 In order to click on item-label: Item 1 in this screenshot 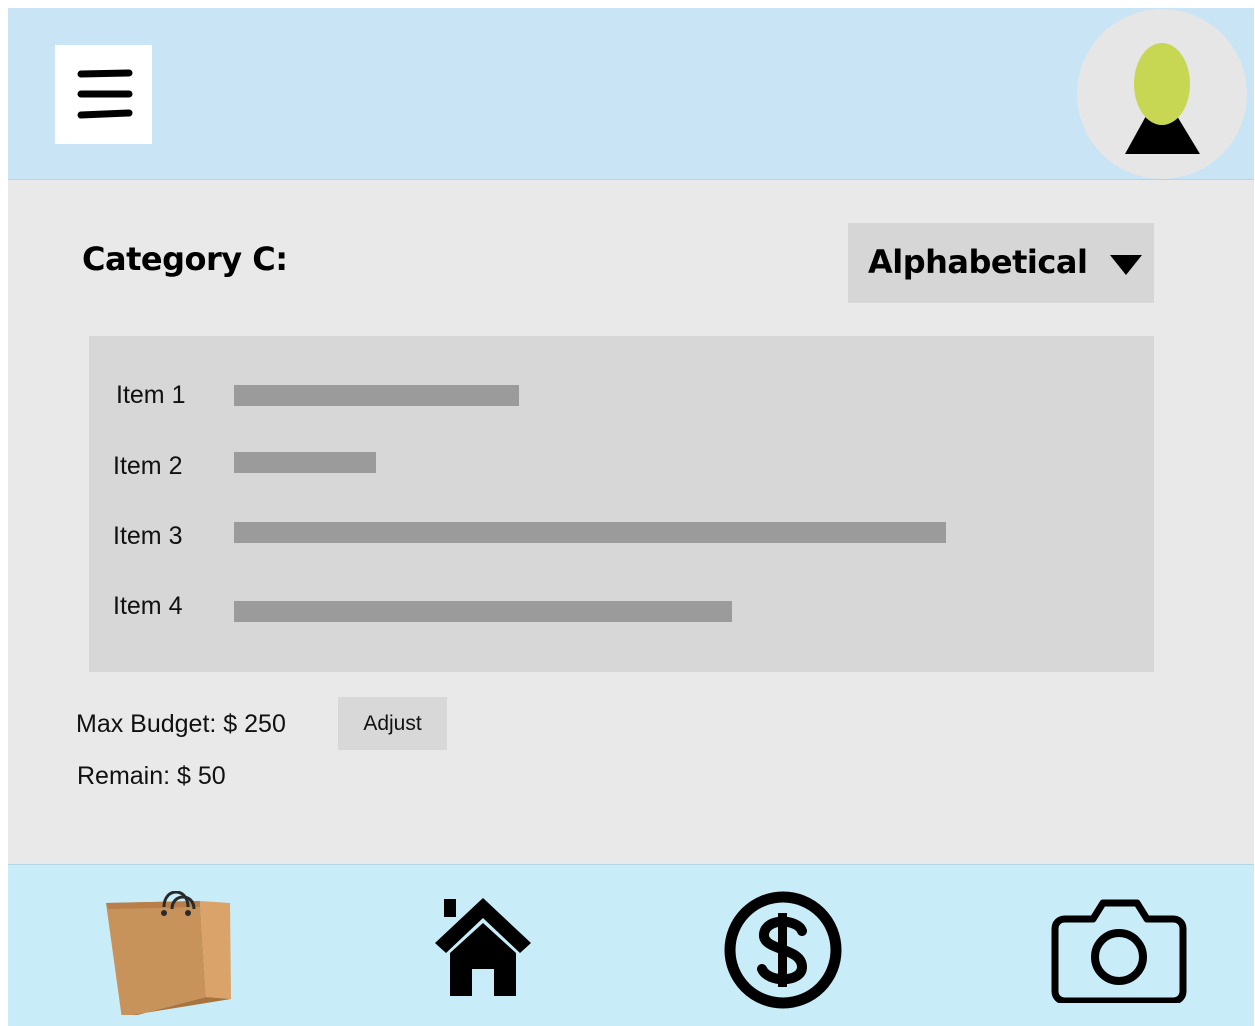, I will do `click(151, 395)`.